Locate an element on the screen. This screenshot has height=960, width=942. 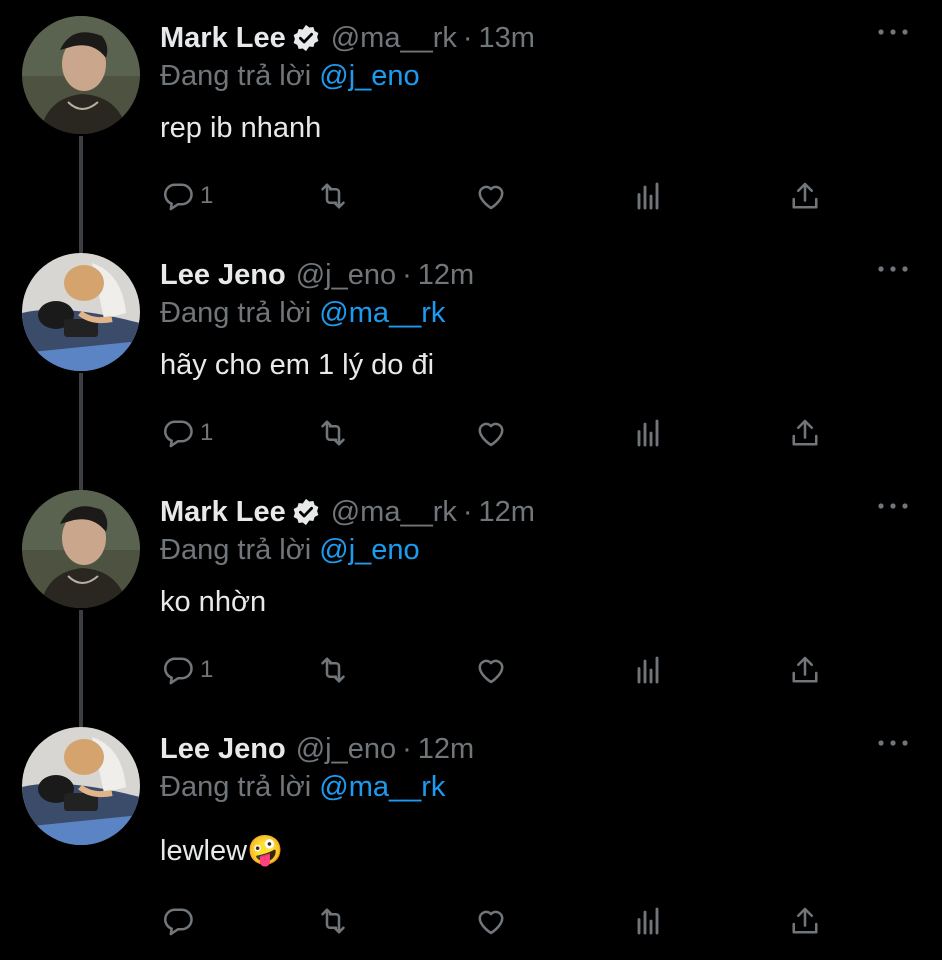
tweet-actions is located at coordinates (500, 921).